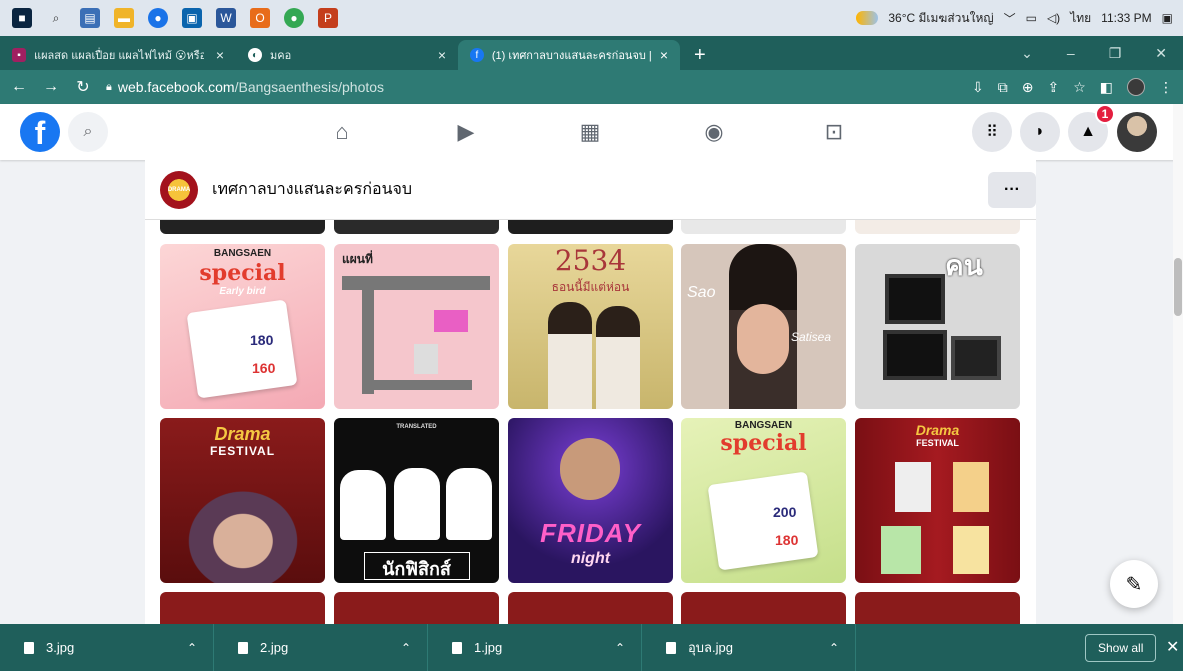 The image size is (1183, 671). What do you see at coordinates (118, 55) in the screenshot?
I see `tab-1: ▪ แผลสด แผลเปื่อย แผลไฟไหม้ 😮หรือ ×` at bounding box center [118, 55].